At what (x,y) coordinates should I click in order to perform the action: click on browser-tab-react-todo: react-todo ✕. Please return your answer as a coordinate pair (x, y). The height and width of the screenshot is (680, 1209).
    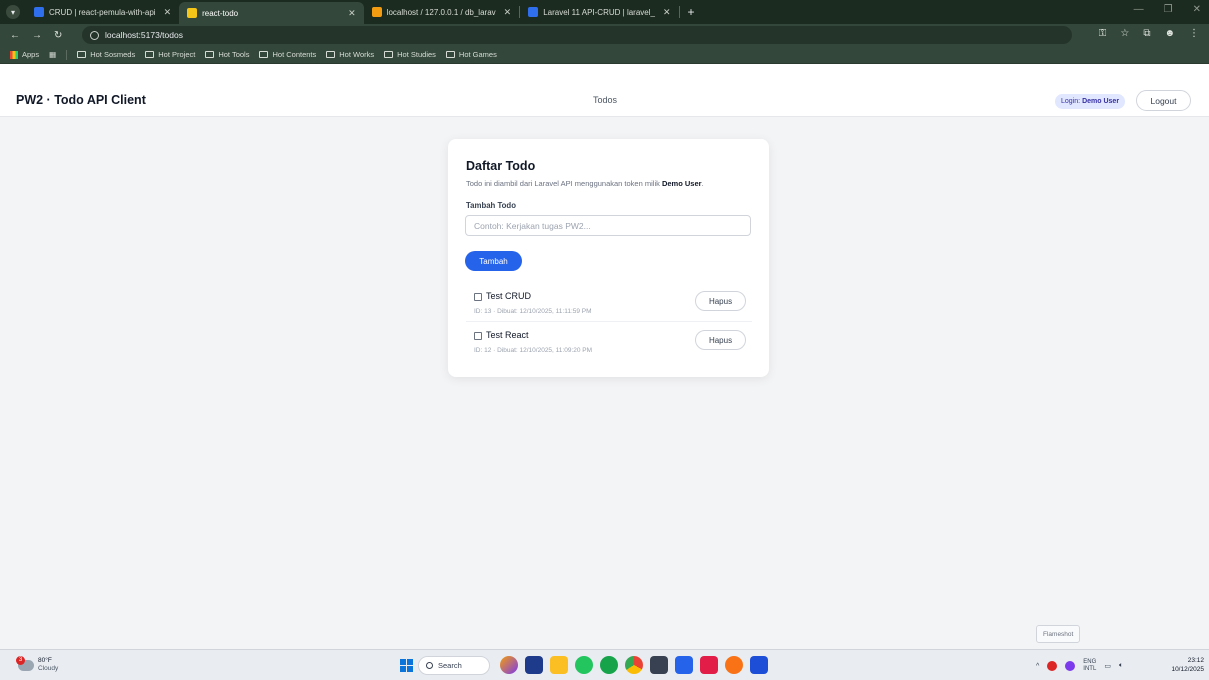
    Looking at the image, I should click on (271, 13).